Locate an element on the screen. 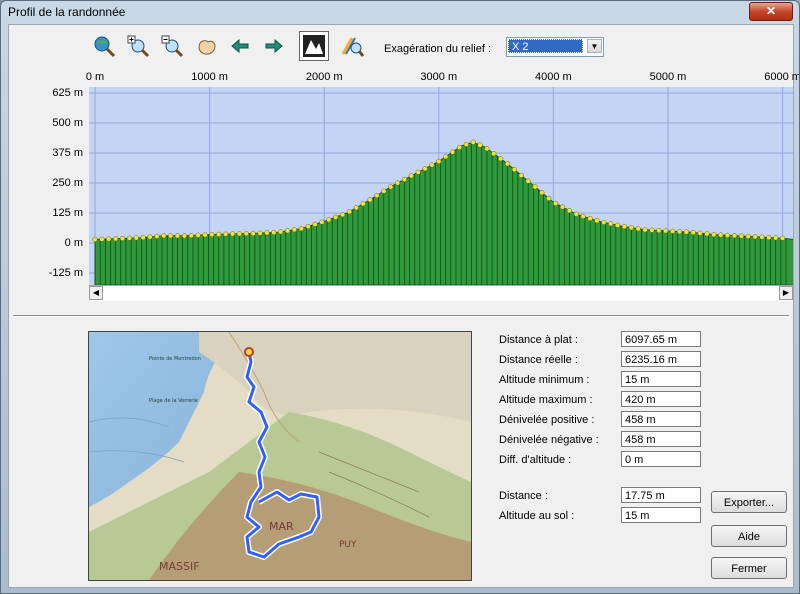  chevron-down-icon: ▼ is located at coordinates (594, 46).